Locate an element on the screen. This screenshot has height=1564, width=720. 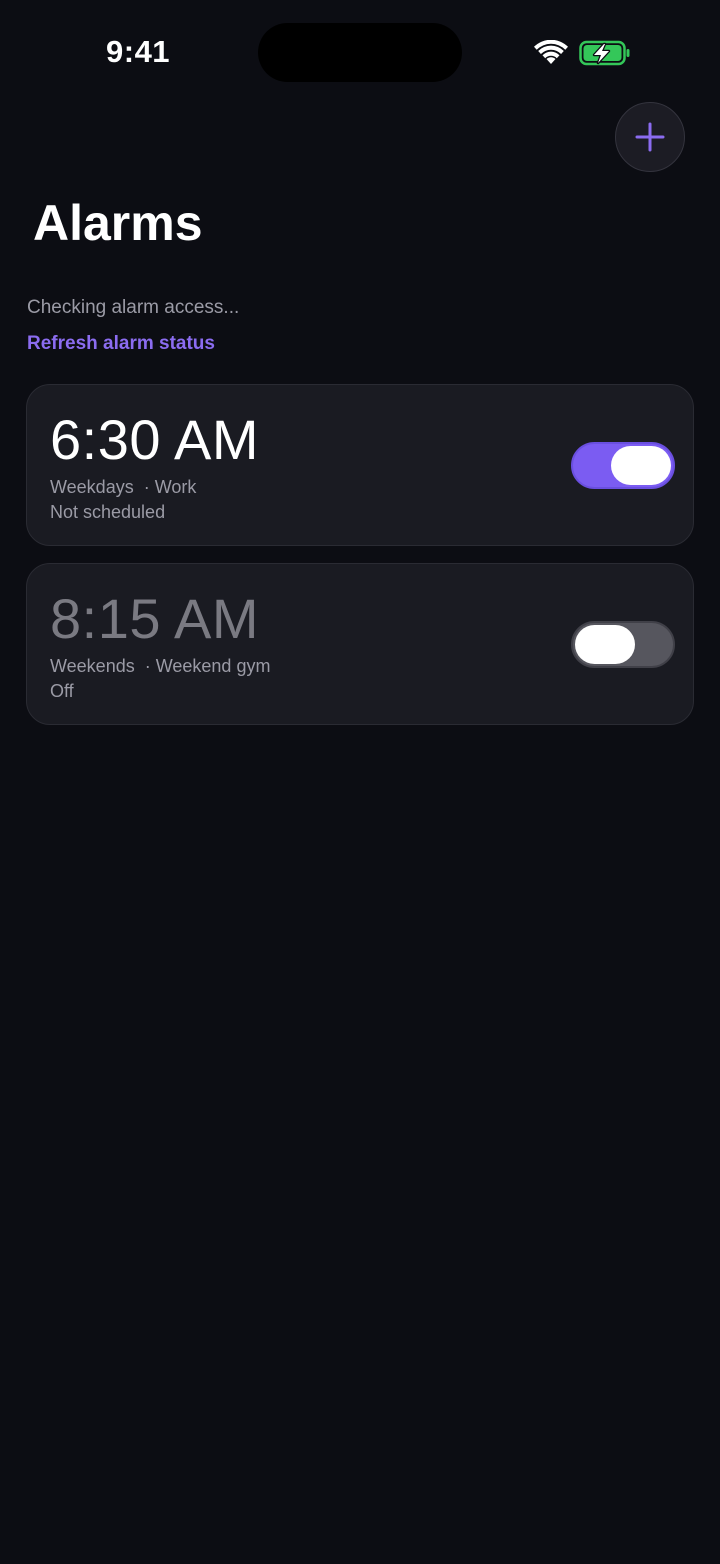
alarm-time: 6:30 AM is located at coordinates (154, 439).